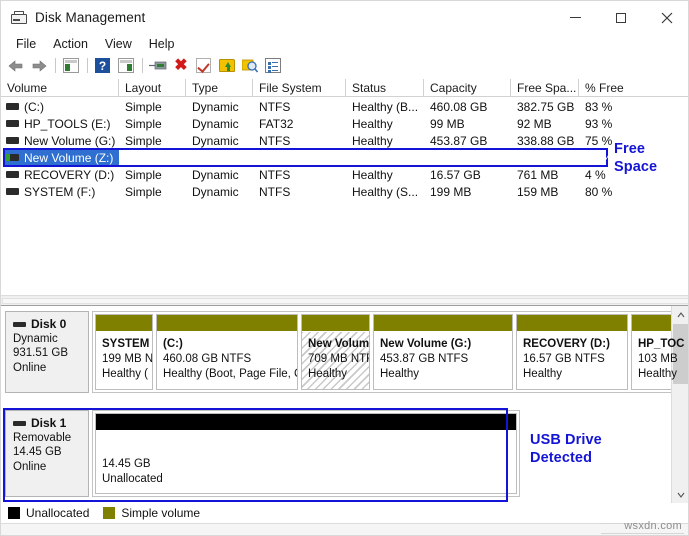 The image size is (689, 536). What do you see at coordinates (299, 88) in the screenshot?
I see `column-header-file-system: File System` at bounding box center [299, 88].